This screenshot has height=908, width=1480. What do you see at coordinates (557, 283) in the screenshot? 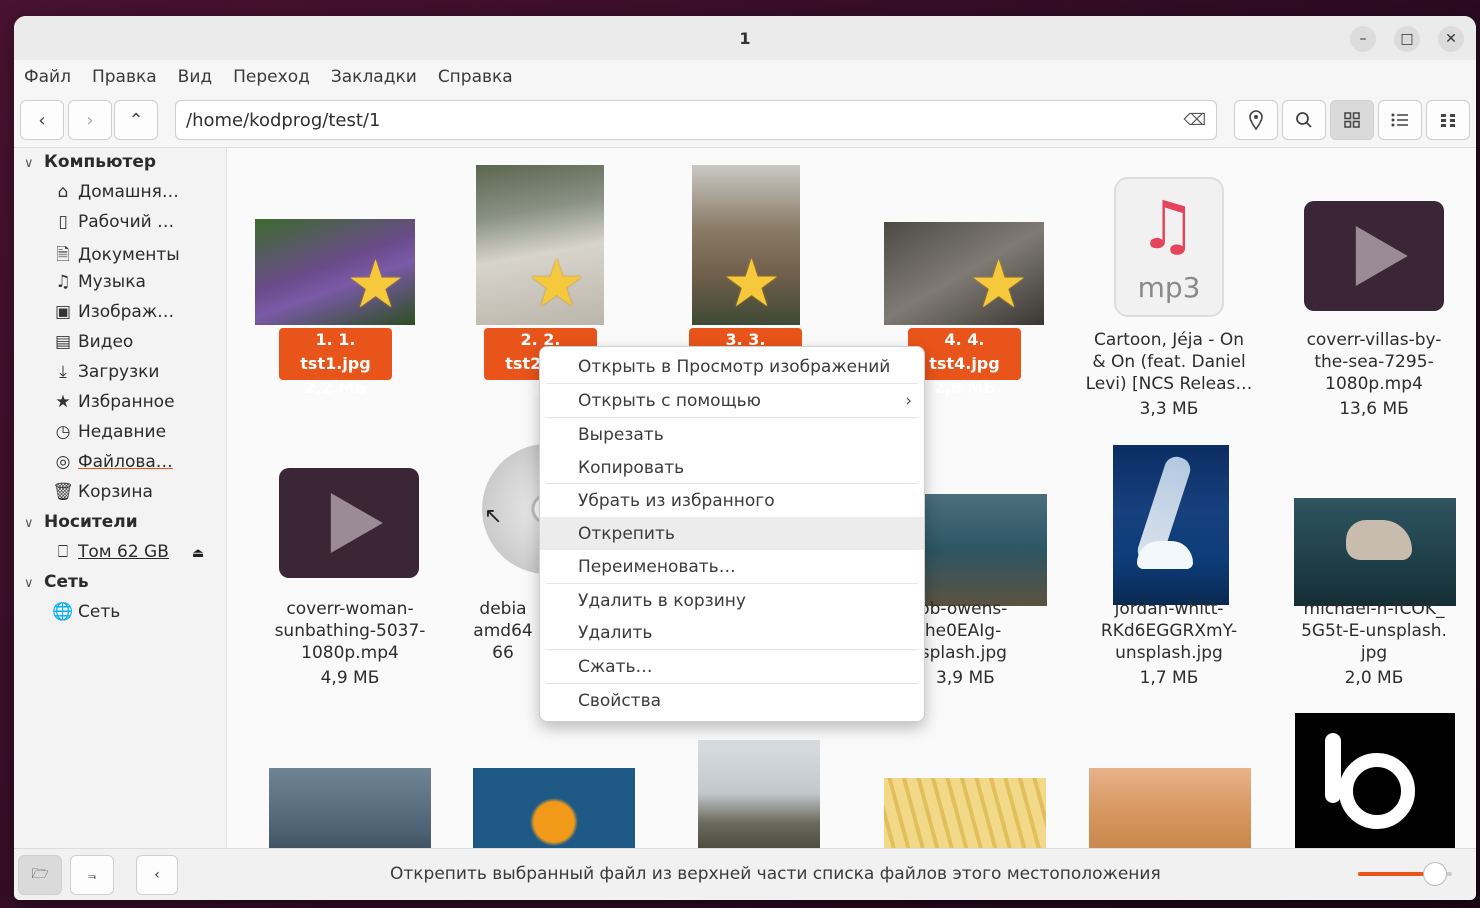
I see `starred-icon: ★` at bounding box center [557, 283].